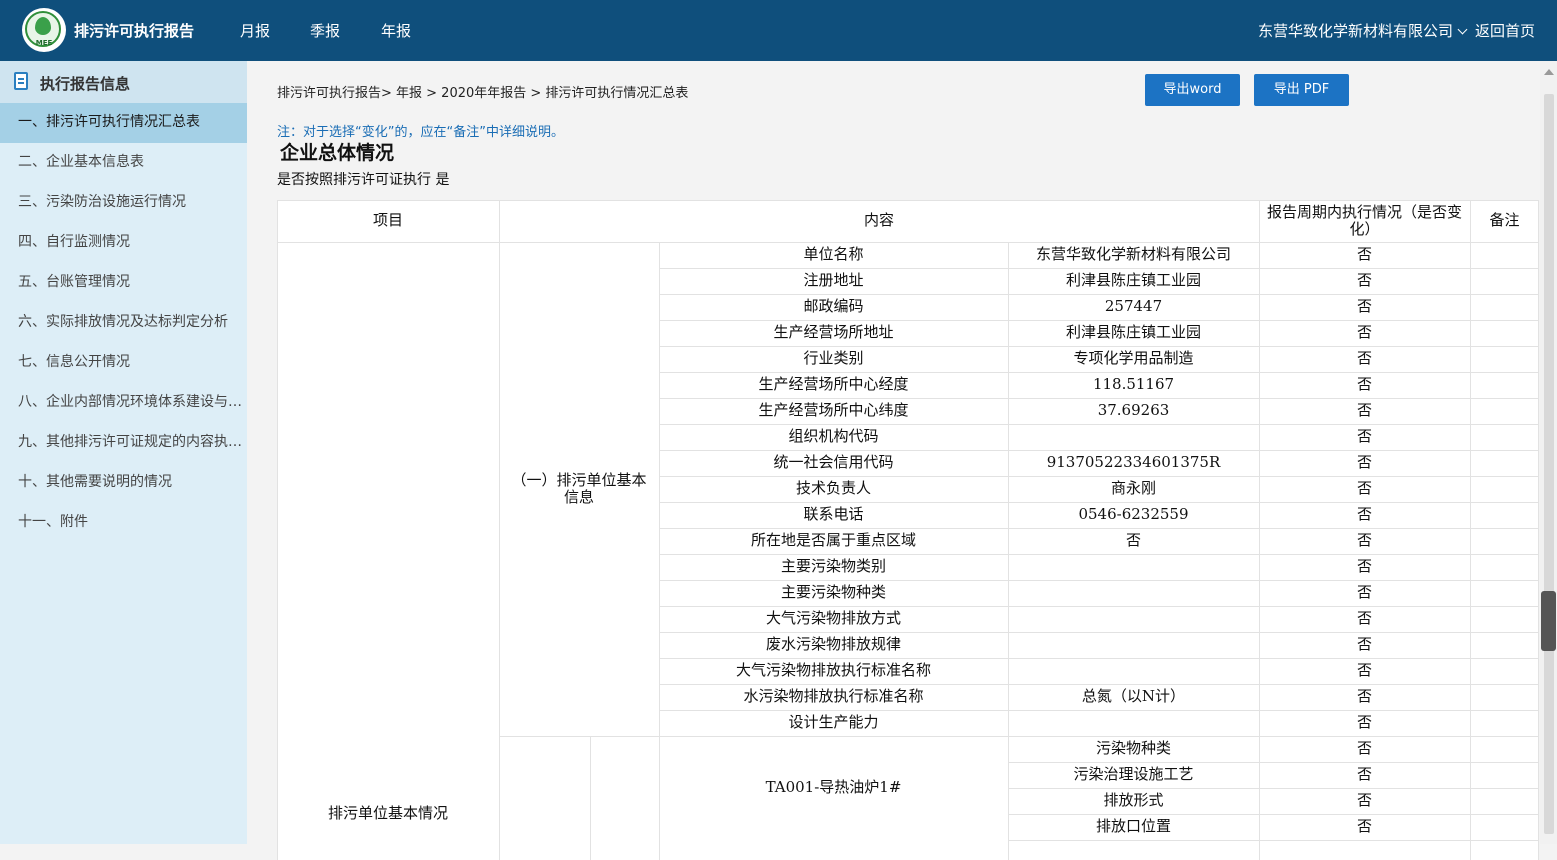 Image resolution: width=1557 pixels, height=860 pixels. I want to click on scroll-thumb, so click(1548, 621).